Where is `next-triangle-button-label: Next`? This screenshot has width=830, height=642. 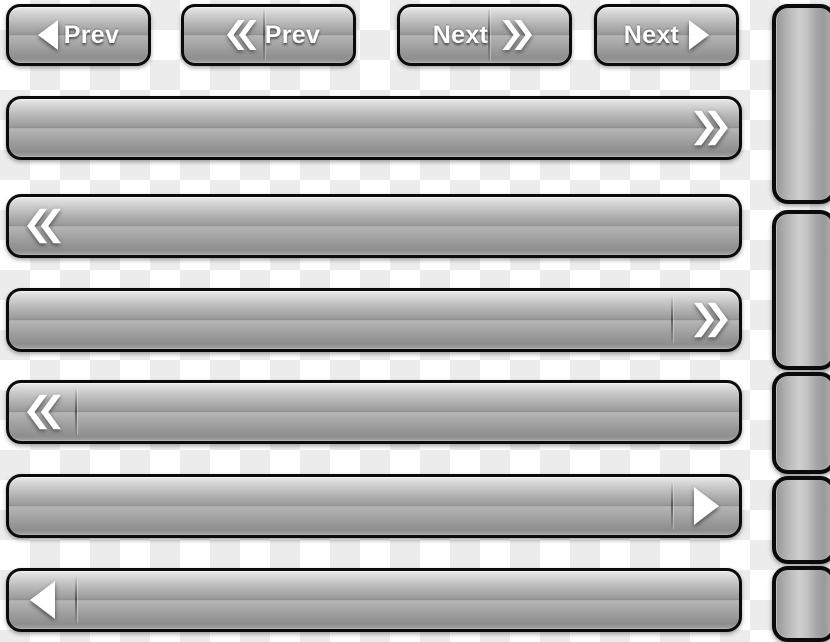 next-triangle-button-label: Next is located at coordinates (651, 34).